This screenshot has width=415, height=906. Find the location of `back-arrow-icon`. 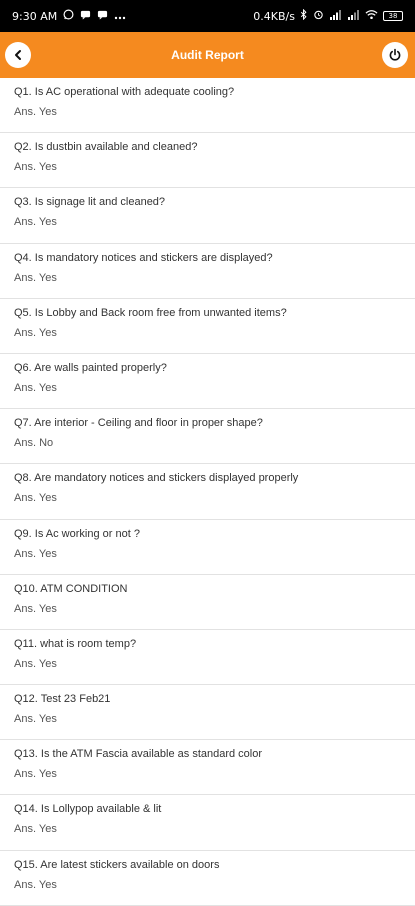

back-arrow-icon is located at coordinates (18, 55).